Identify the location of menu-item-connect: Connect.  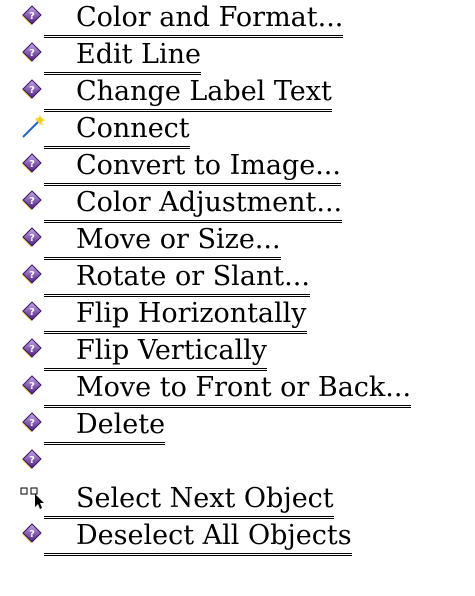
(237, 130).